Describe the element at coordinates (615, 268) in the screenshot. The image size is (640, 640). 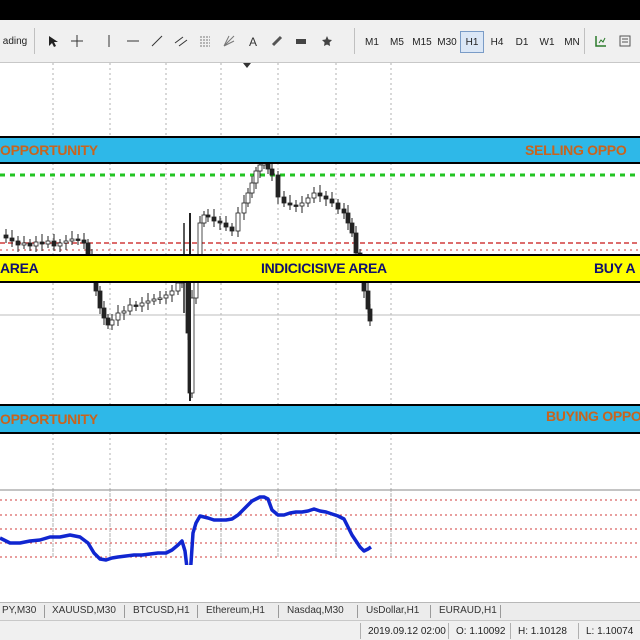
I see `indecisive-band-right-label: BUY A` at that location.